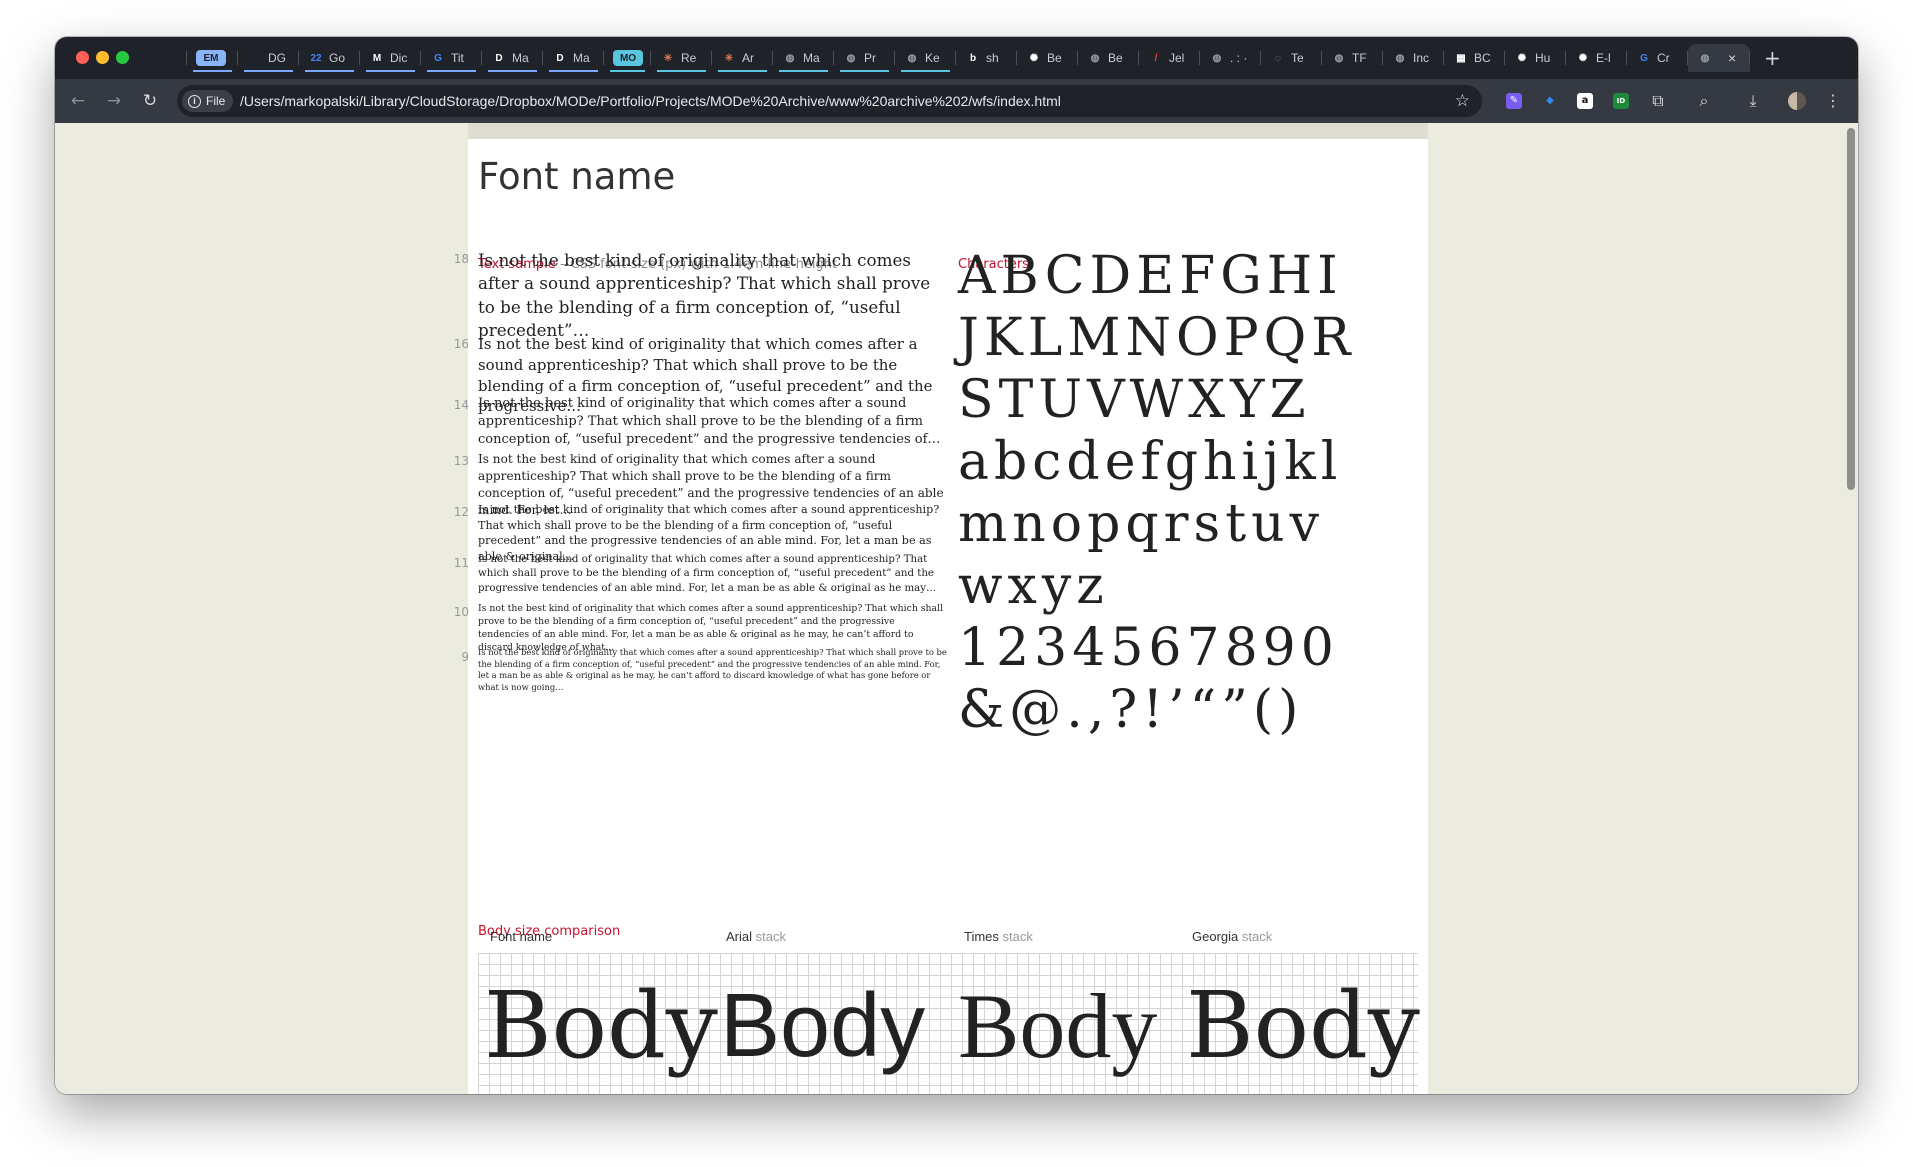 The width and height of the screenshot is (1913, 1167). I want to click on forward-icon: →, so click(114, 101).